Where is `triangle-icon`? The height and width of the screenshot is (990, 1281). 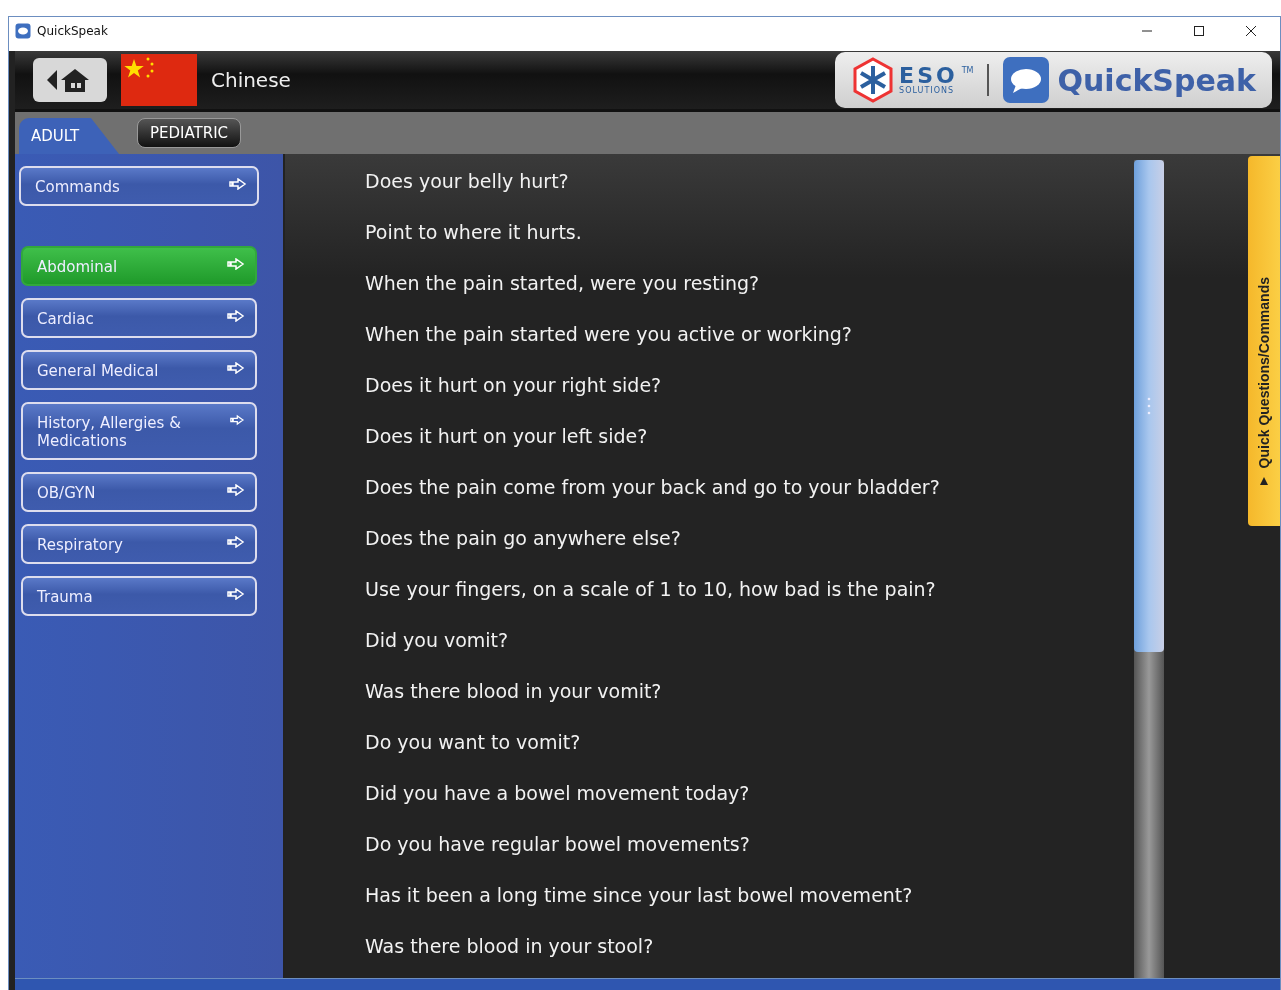 triangle-icon is located at coordinates (1264, 481).